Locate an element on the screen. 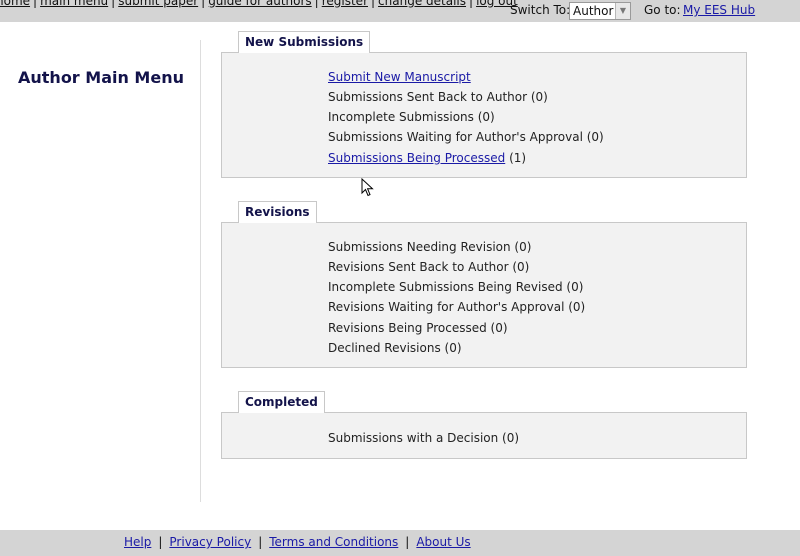 Image resolution: width=800 pixels, height=556 pixels. nav-submit-paper-link: submit paper is located at coordinates (158, 4).